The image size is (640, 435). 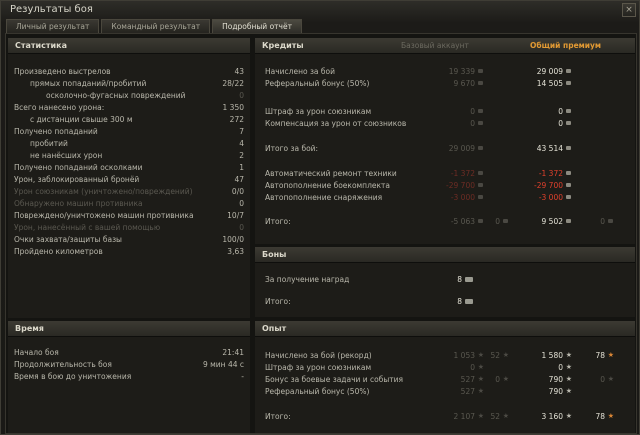 What do you see at coordinates (278, 301) in the screenshot?
I see `bonds-row-label: Итого:` at bounding box center [278, 301].